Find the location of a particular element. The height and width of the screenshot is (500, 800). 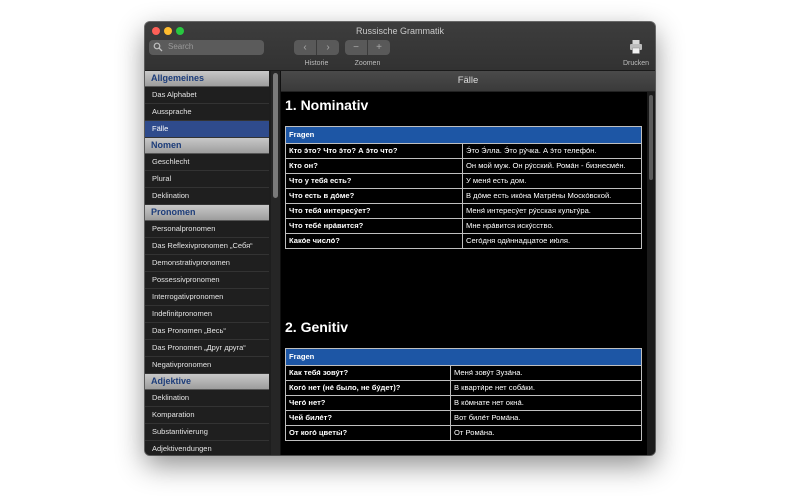

search-field: Search is located at coordinates (206, 47).